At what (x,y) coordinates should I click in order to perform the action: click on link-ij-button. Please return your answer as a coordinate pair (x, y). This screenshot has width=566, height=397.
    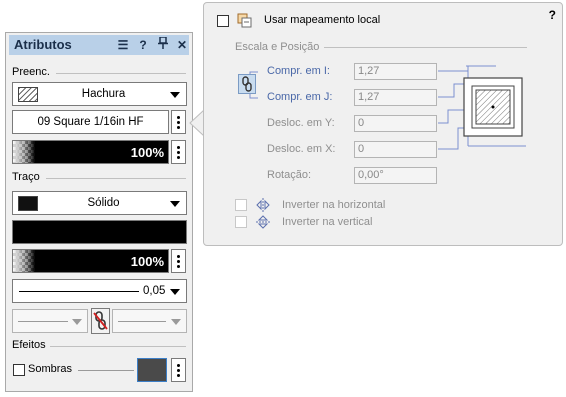
    Looking at the image, I should click on (247, 84).